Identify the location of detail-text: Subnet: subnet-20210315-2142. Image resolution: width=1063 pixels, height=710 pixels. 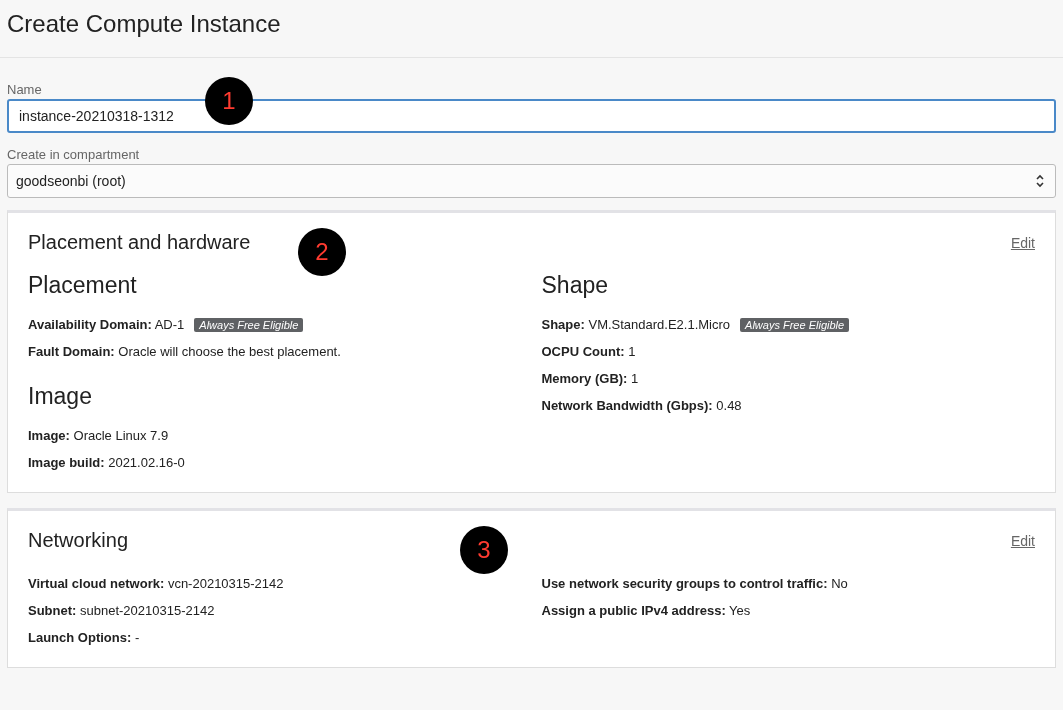
(121, 610).